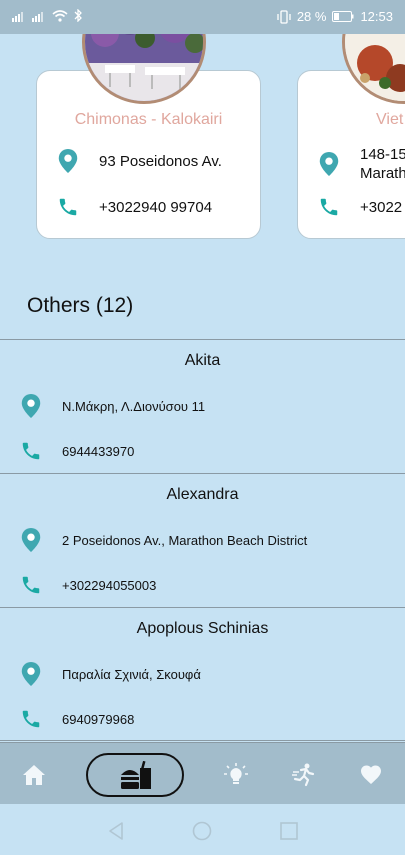 The image size is (405, 855). I want to click on restaurant-name: Apoplous Schinias, so click(202, 628).